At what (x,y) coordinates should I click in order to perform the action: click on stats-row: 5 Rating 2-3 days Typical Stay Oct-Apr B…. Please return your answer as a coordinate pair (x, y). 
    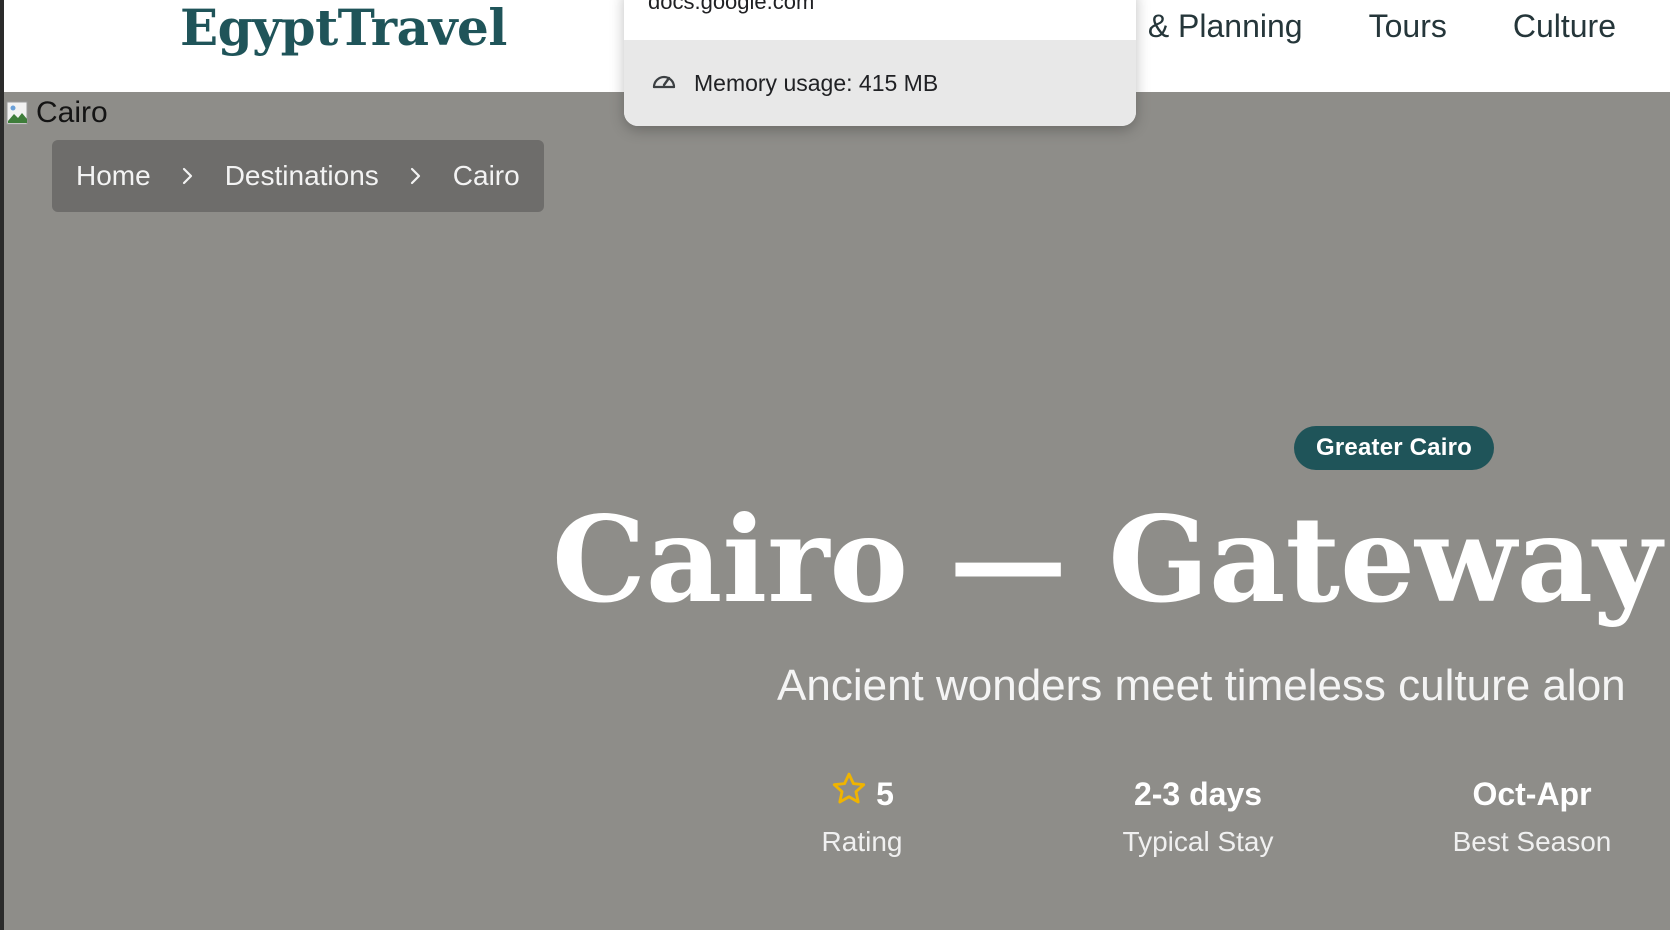
    Looking at the image, I should click on (837, 832).